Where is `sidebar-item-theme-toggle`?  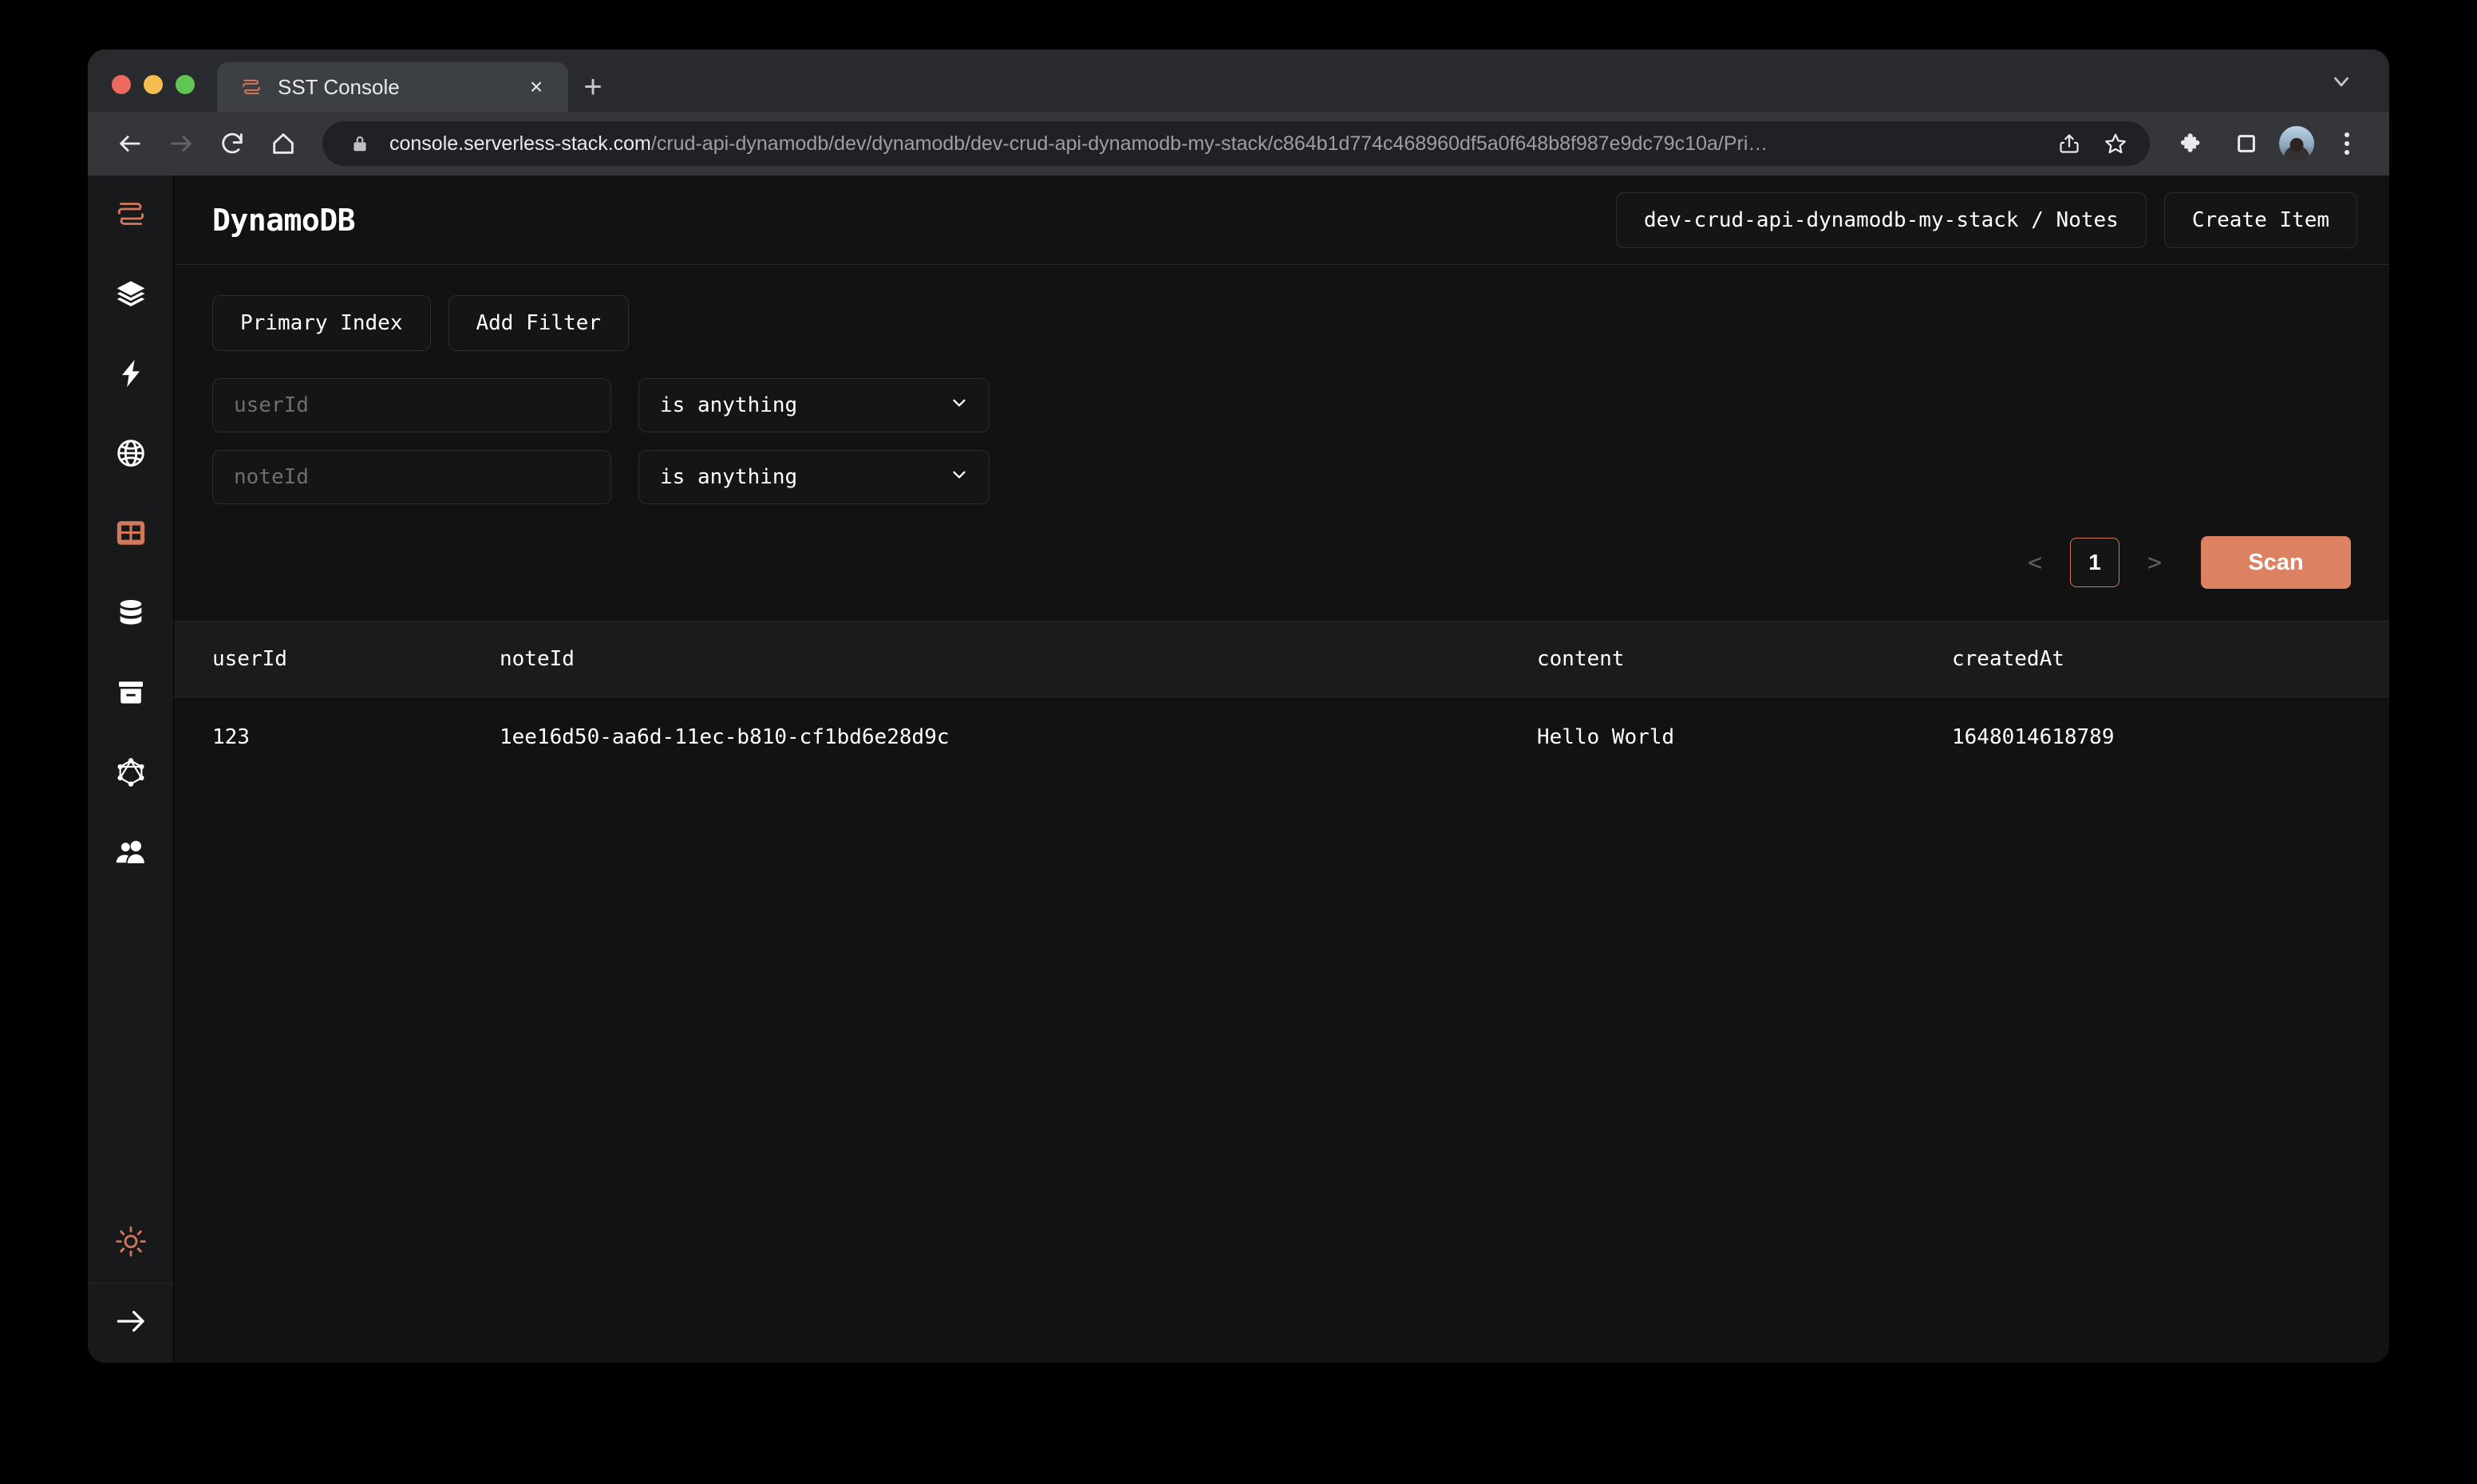 sidebar-item-theme-toggle is located at coordinates (131, 1243).